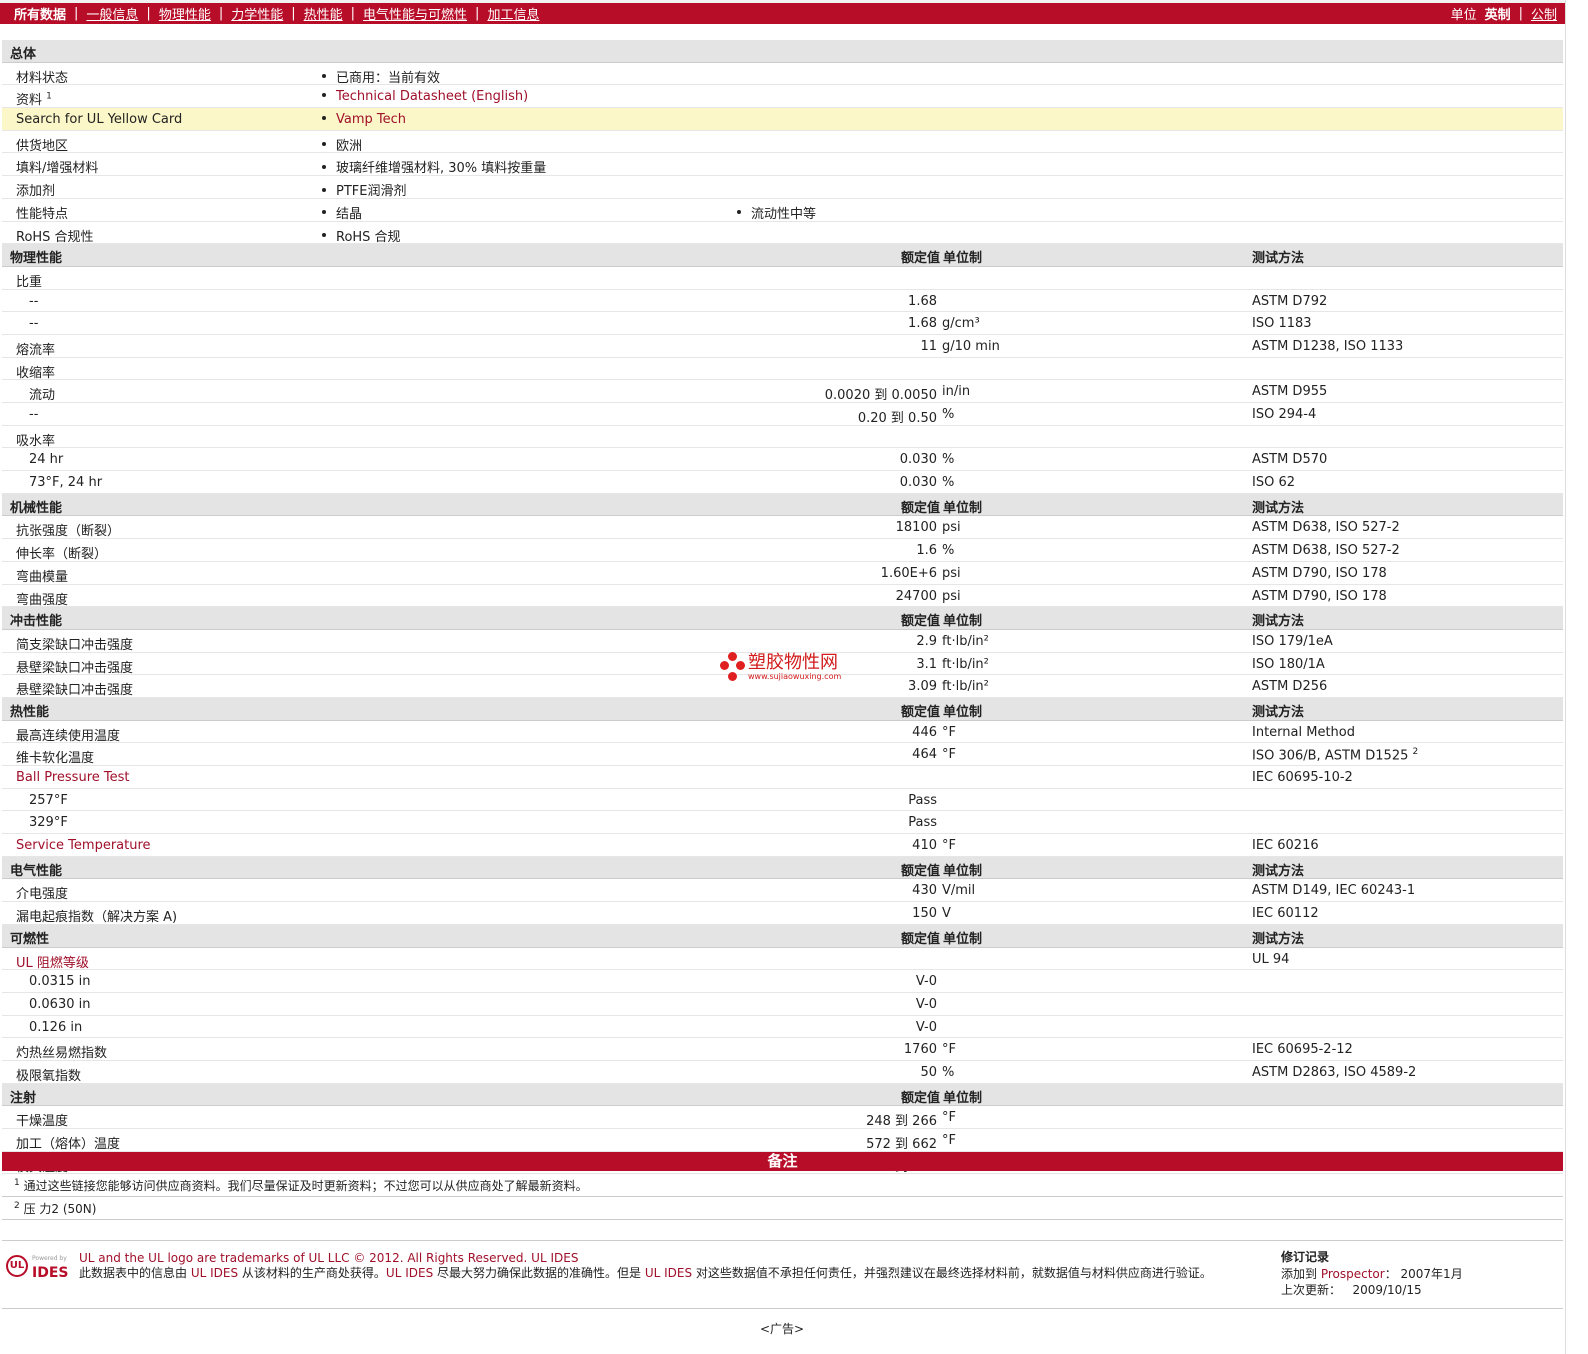 The height and width of the screenshot is (1354, 1588). What do you see at coordinates (1292, 641) in the screenshot?
I see `test-method: ISO 179/1eA` at bounding box center [1292, 641].